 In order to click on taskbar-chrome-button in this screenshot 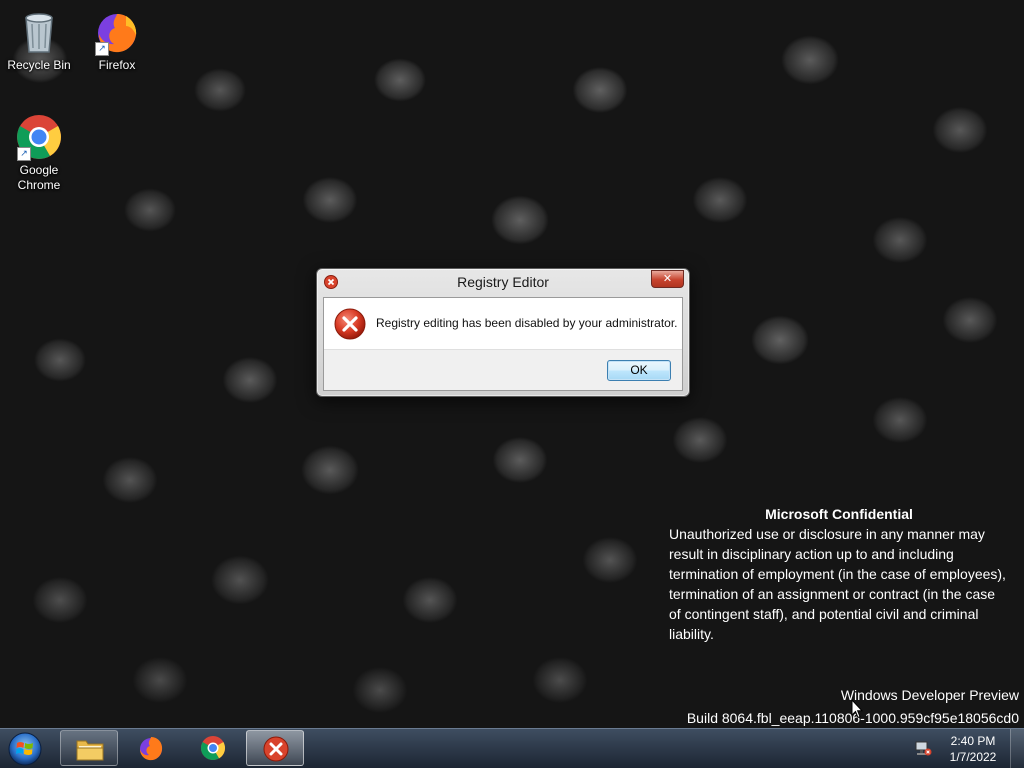, I will do `click(213, 748)`.